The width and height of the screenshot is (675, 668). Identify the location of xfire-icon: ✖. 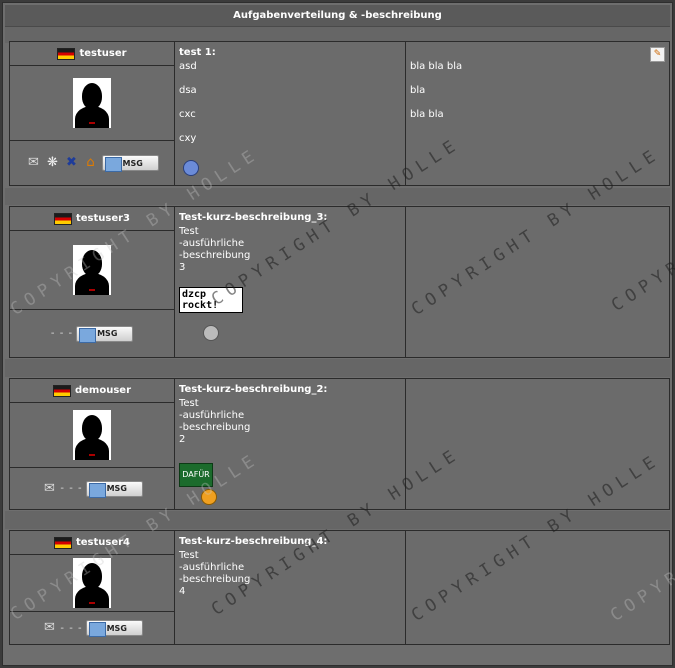
(72, 163).